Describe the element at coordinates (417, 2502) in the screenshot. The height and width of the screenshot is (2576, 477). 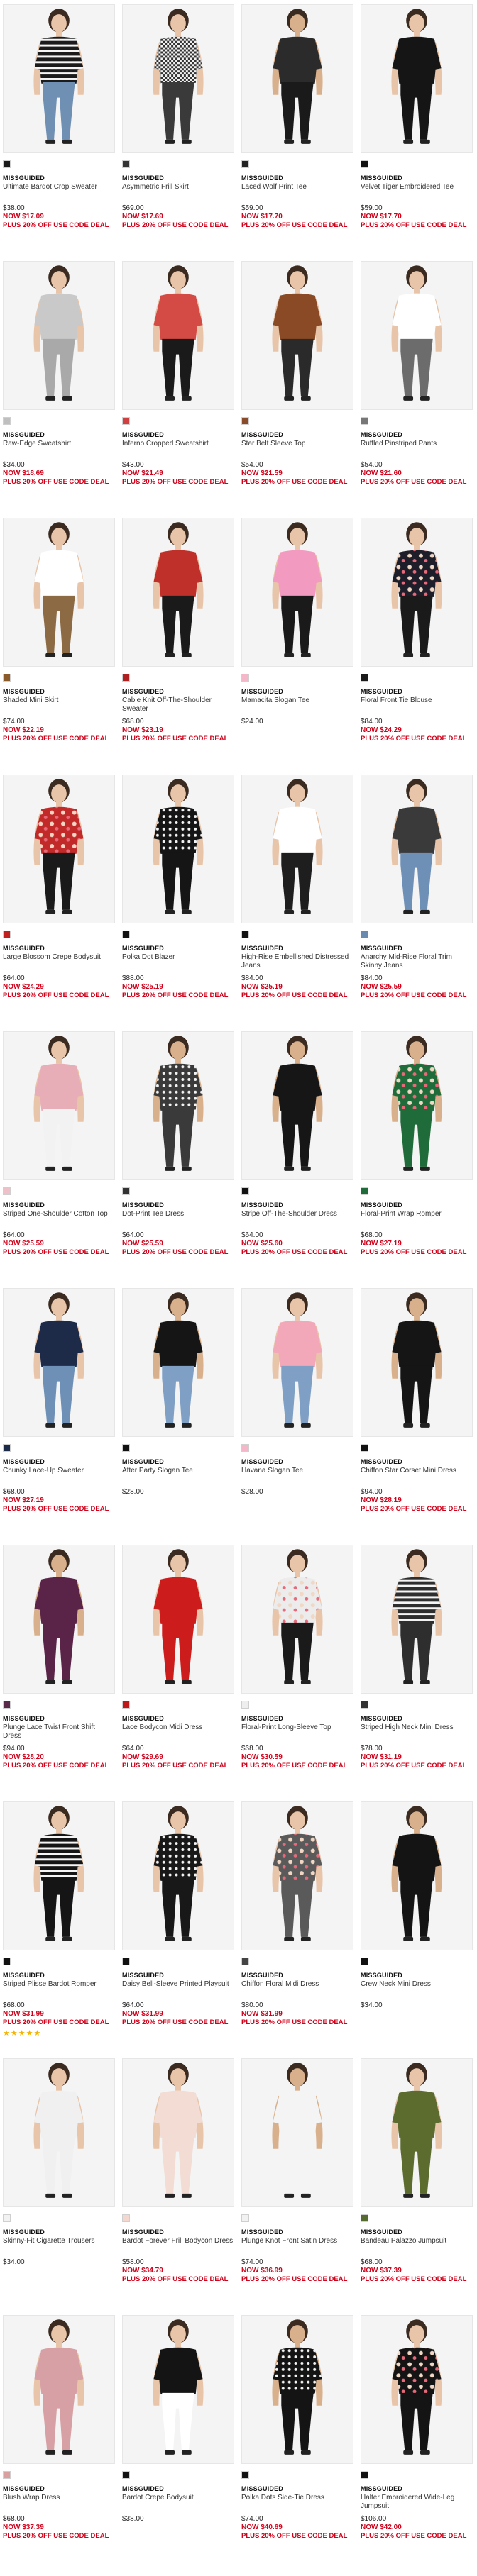
I see `product-name: Halter Embroidered Wide-Leg Jumpsuit` at that location.